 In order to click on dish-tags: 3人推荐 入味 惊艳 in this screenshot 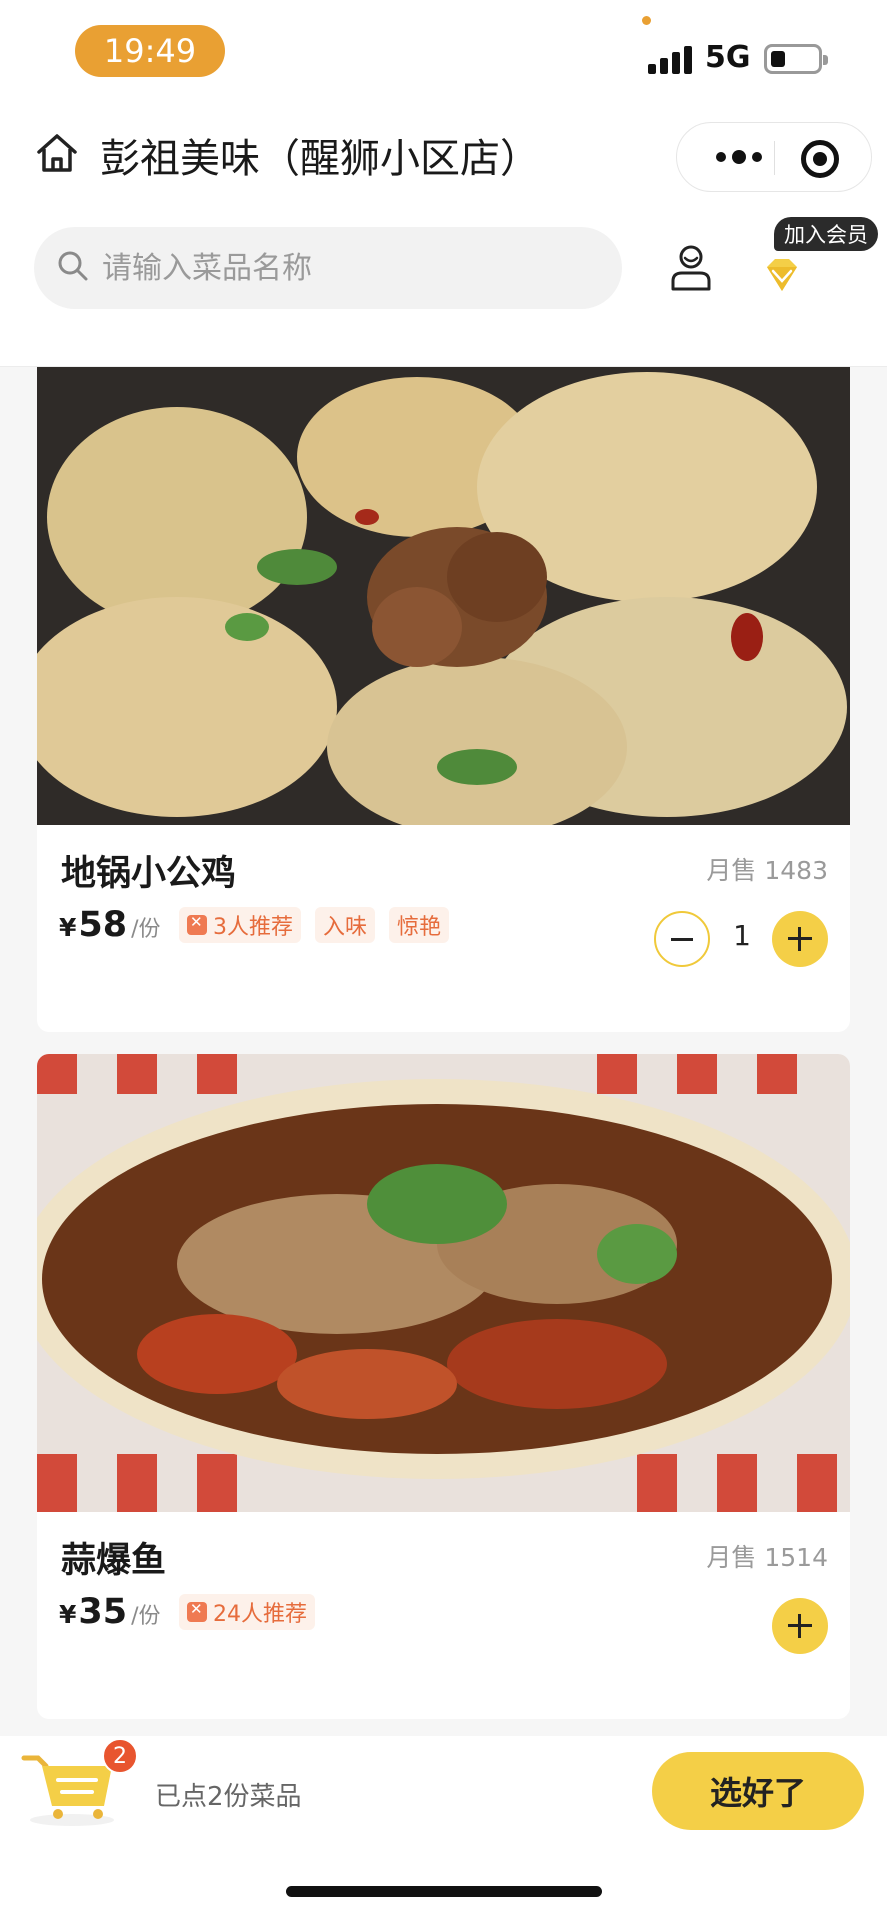, I will do `click(314, 925)`.